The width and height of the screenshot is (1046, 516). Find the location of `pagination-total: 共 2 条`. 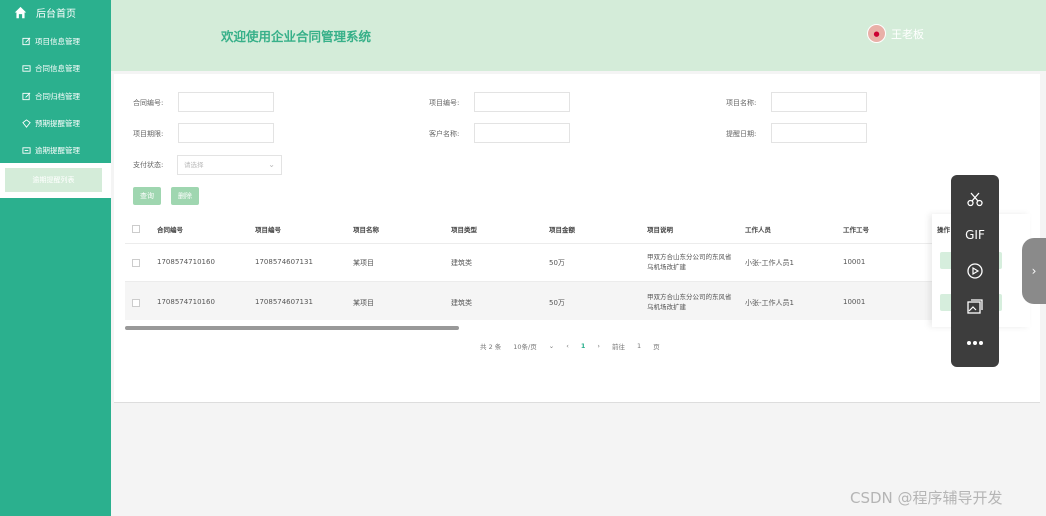

pagination-total: 共 2 条 is located at coordinates (491, 347).